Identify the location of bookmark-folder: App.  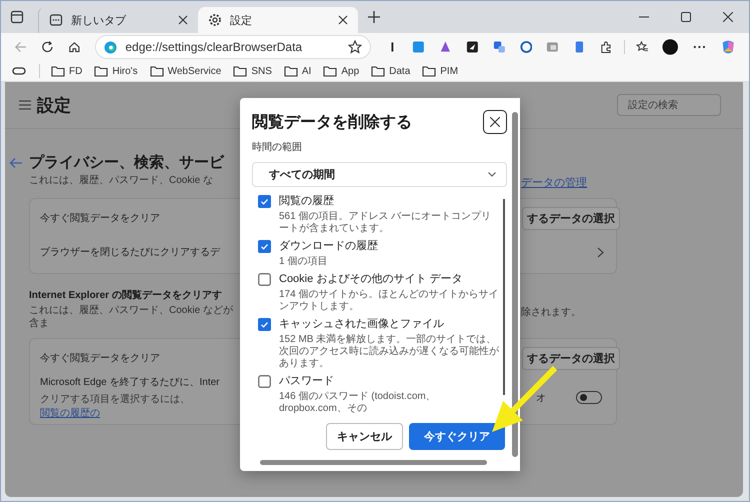
(341, 71).